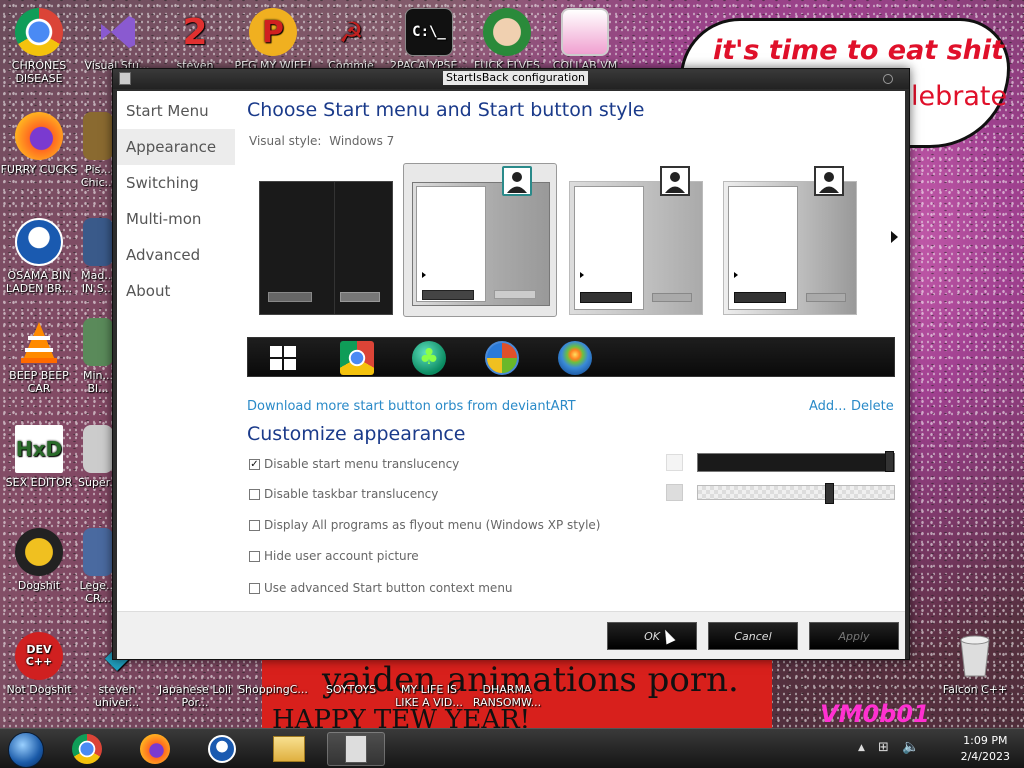 This screenshot has height=768, width=1024. What do you see at coordinates (254, 464) in the screenshot?
I see `checkbox-checked: ✓` at bounding box center [254, 464].